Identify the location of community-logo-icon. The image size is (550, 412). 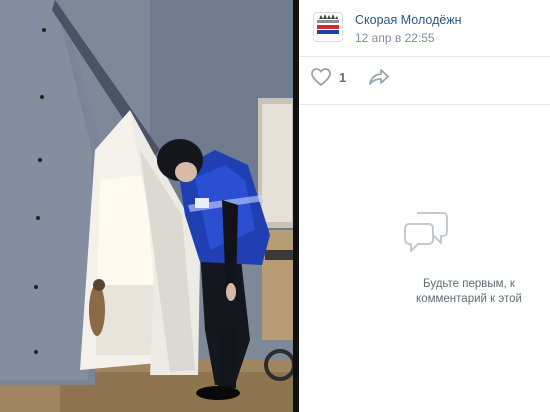
(328, 27).